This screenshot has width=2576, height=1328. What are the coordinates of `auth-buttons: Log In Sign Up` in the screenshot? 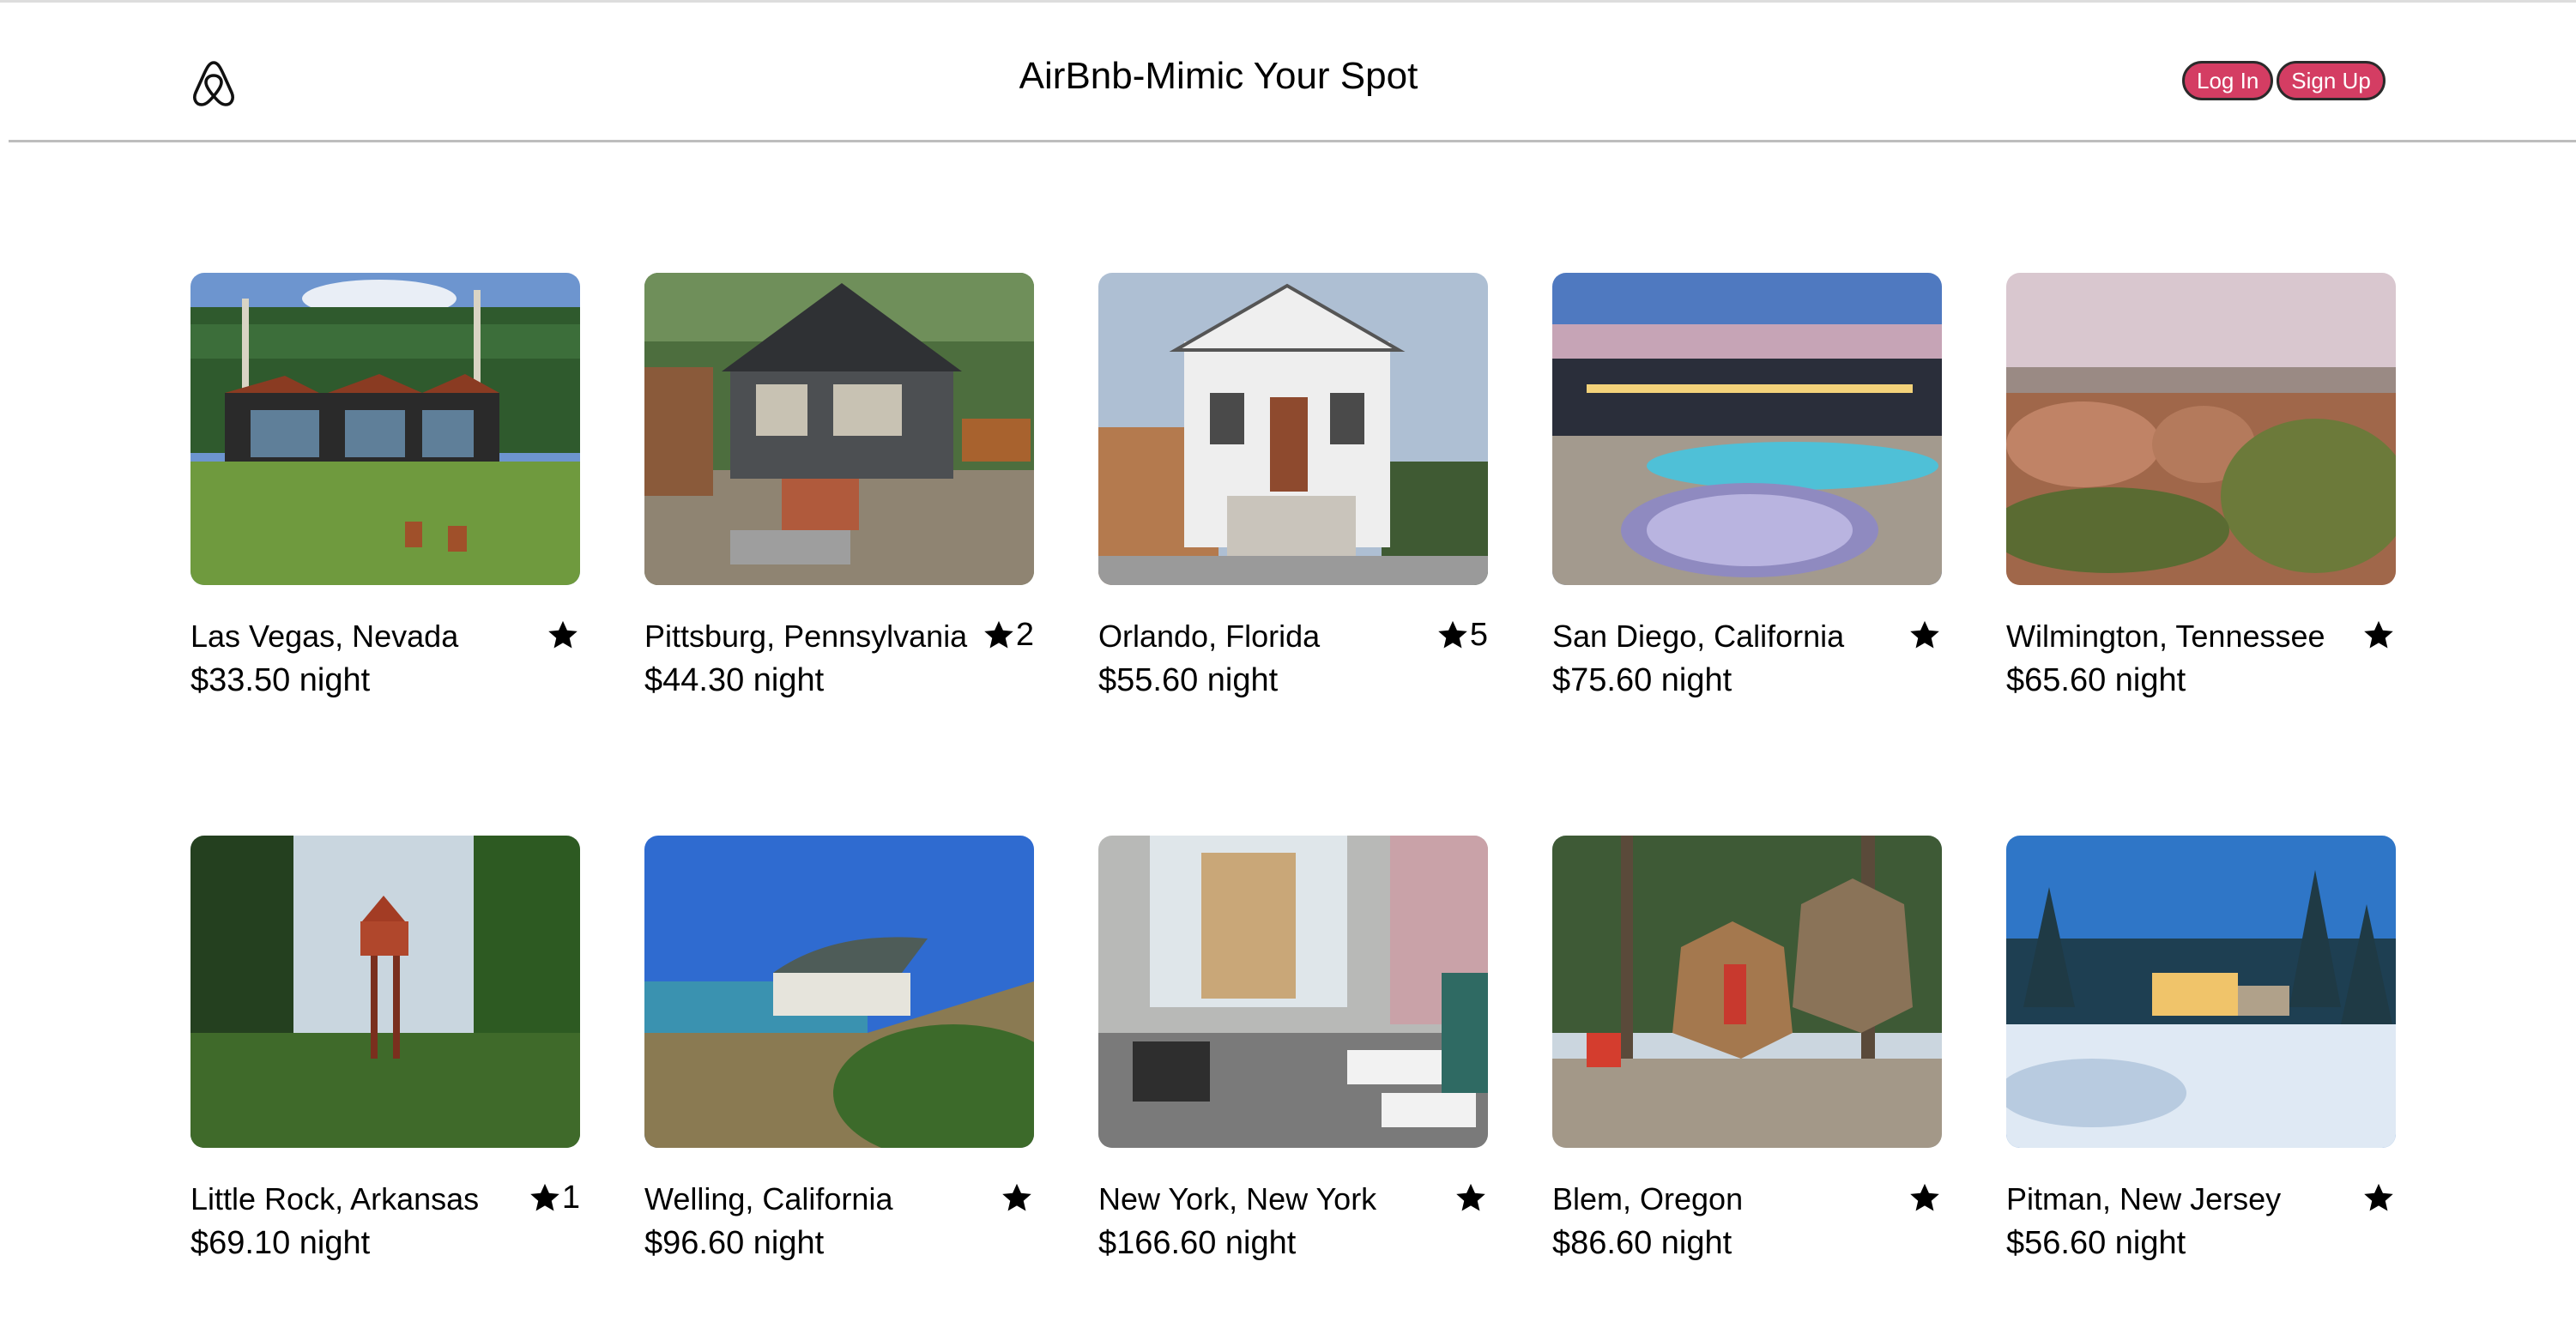 It's located at (2284, 81).